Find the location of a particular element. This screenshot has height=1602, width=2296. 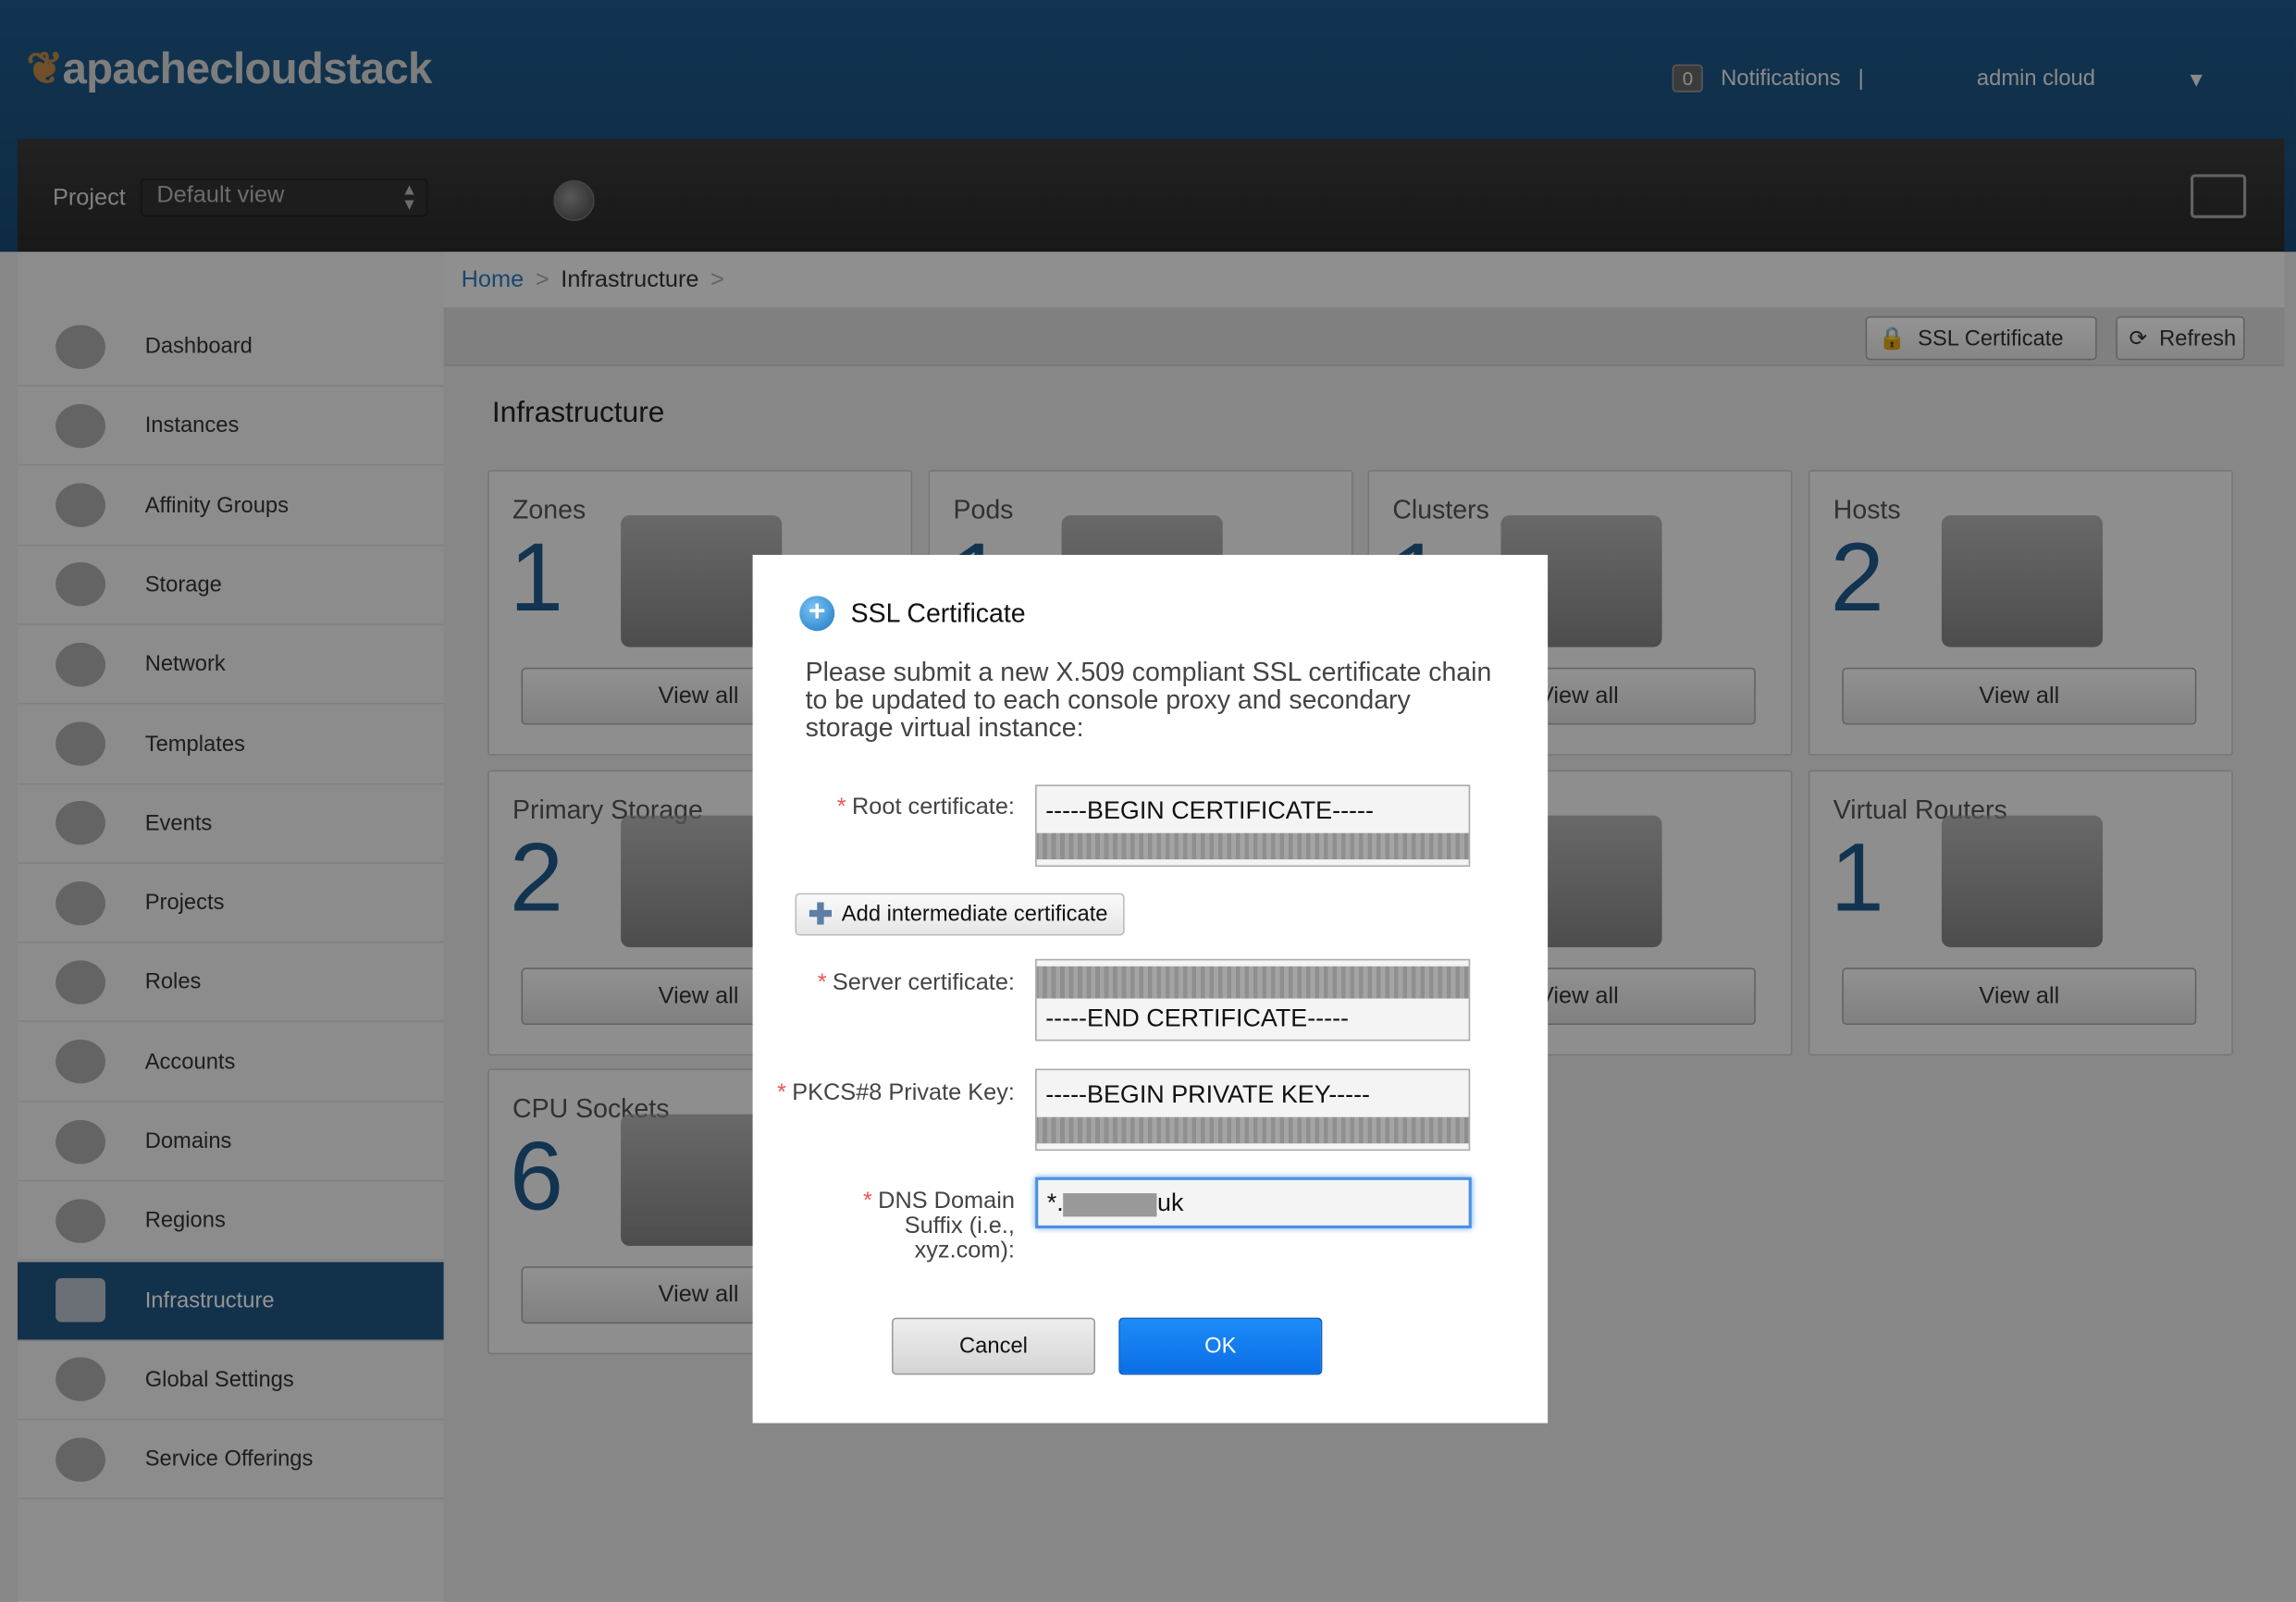

server-certificate-label: * Server certificate: is located at coordinates (916, 982).